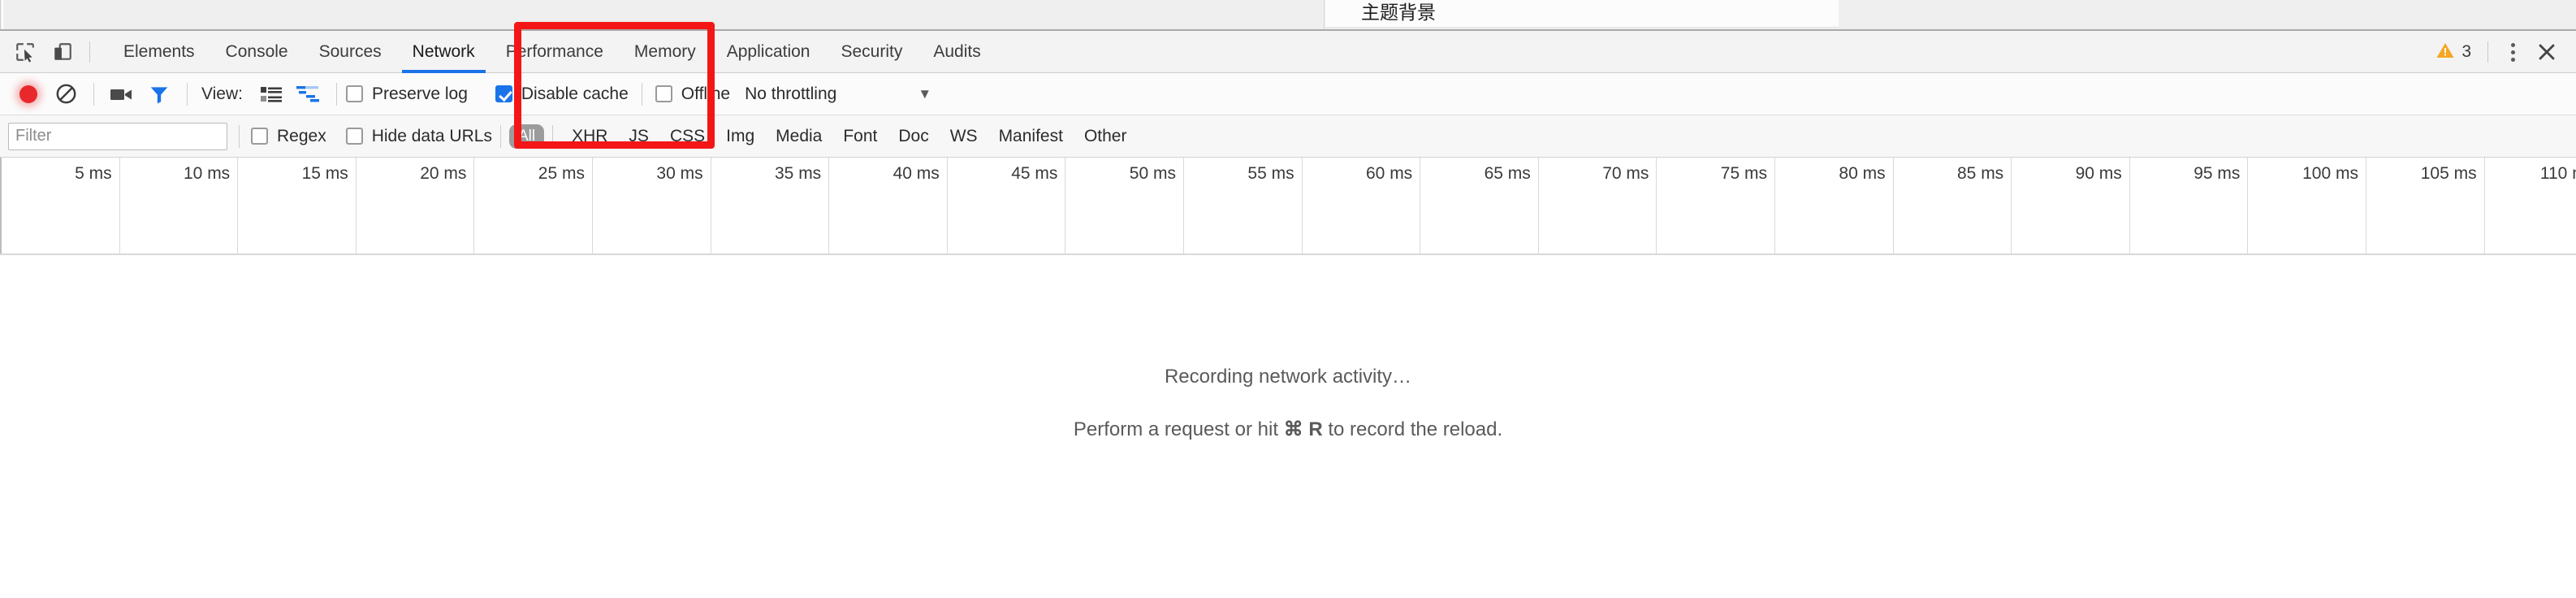 Image resolution: width=2576 pixels, height=598 pixels. Describe the element at coordinates (1362, 206) in the screenshot. I see `timeline-tick: 60 ms` at that location.